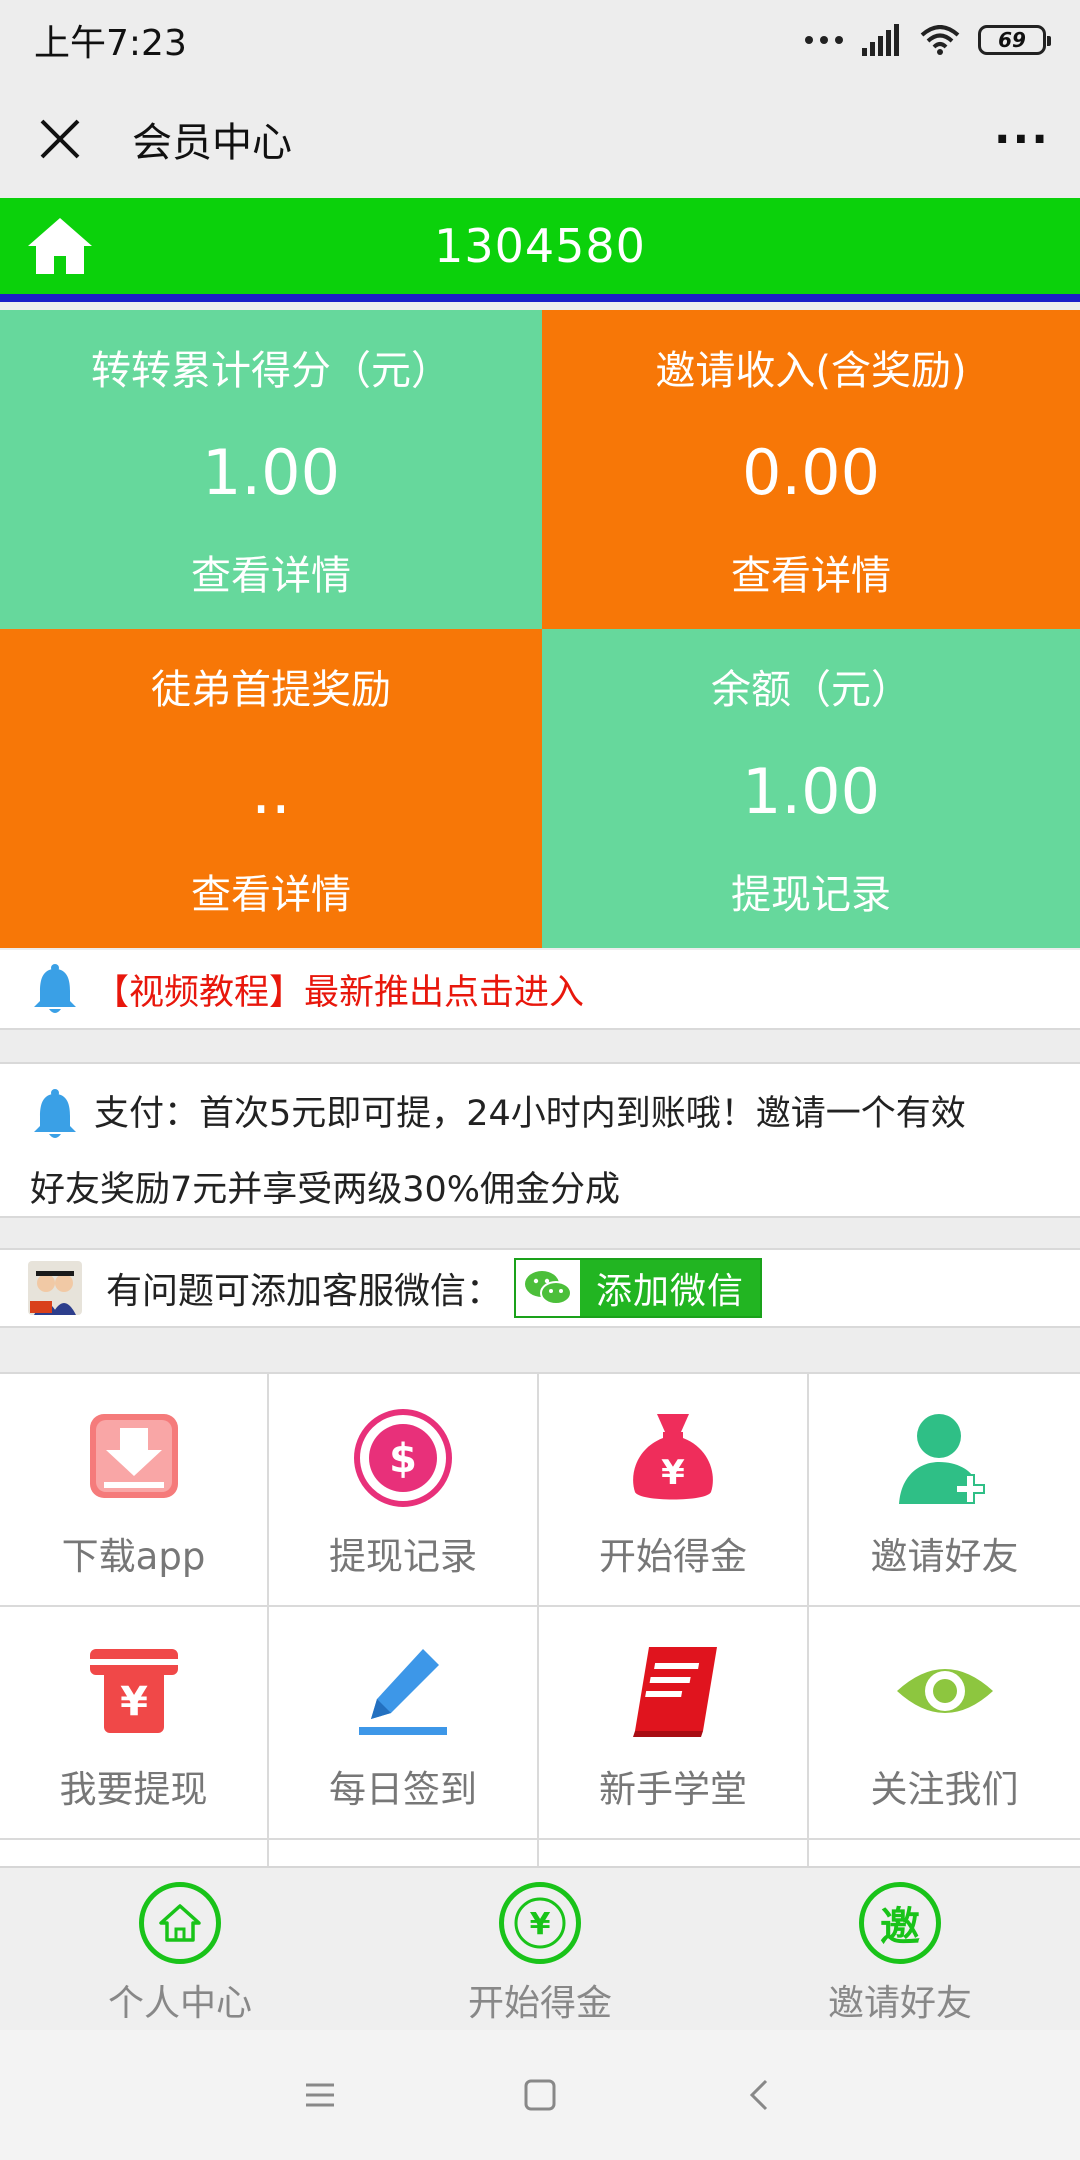 This screenshot has height=2160, width=1080. I want to click on stat-balance: 余额（元） 1.00 提现记录, so click(811, 788).